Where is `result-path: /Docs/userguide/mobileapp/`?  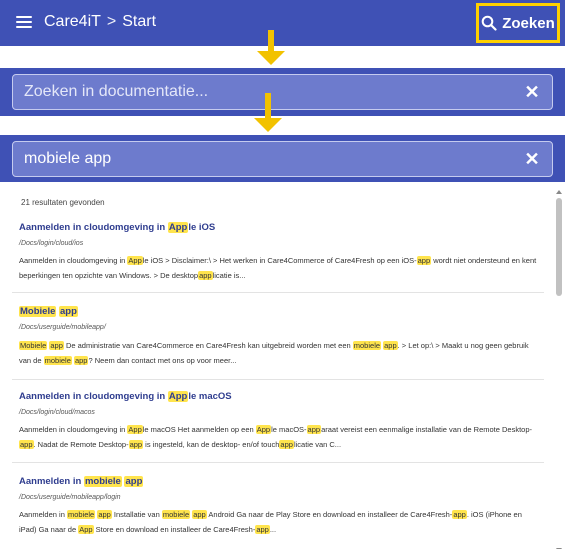 result-path: /Docs/userguide/mobileapp/ is located at coordinates (62, 327).